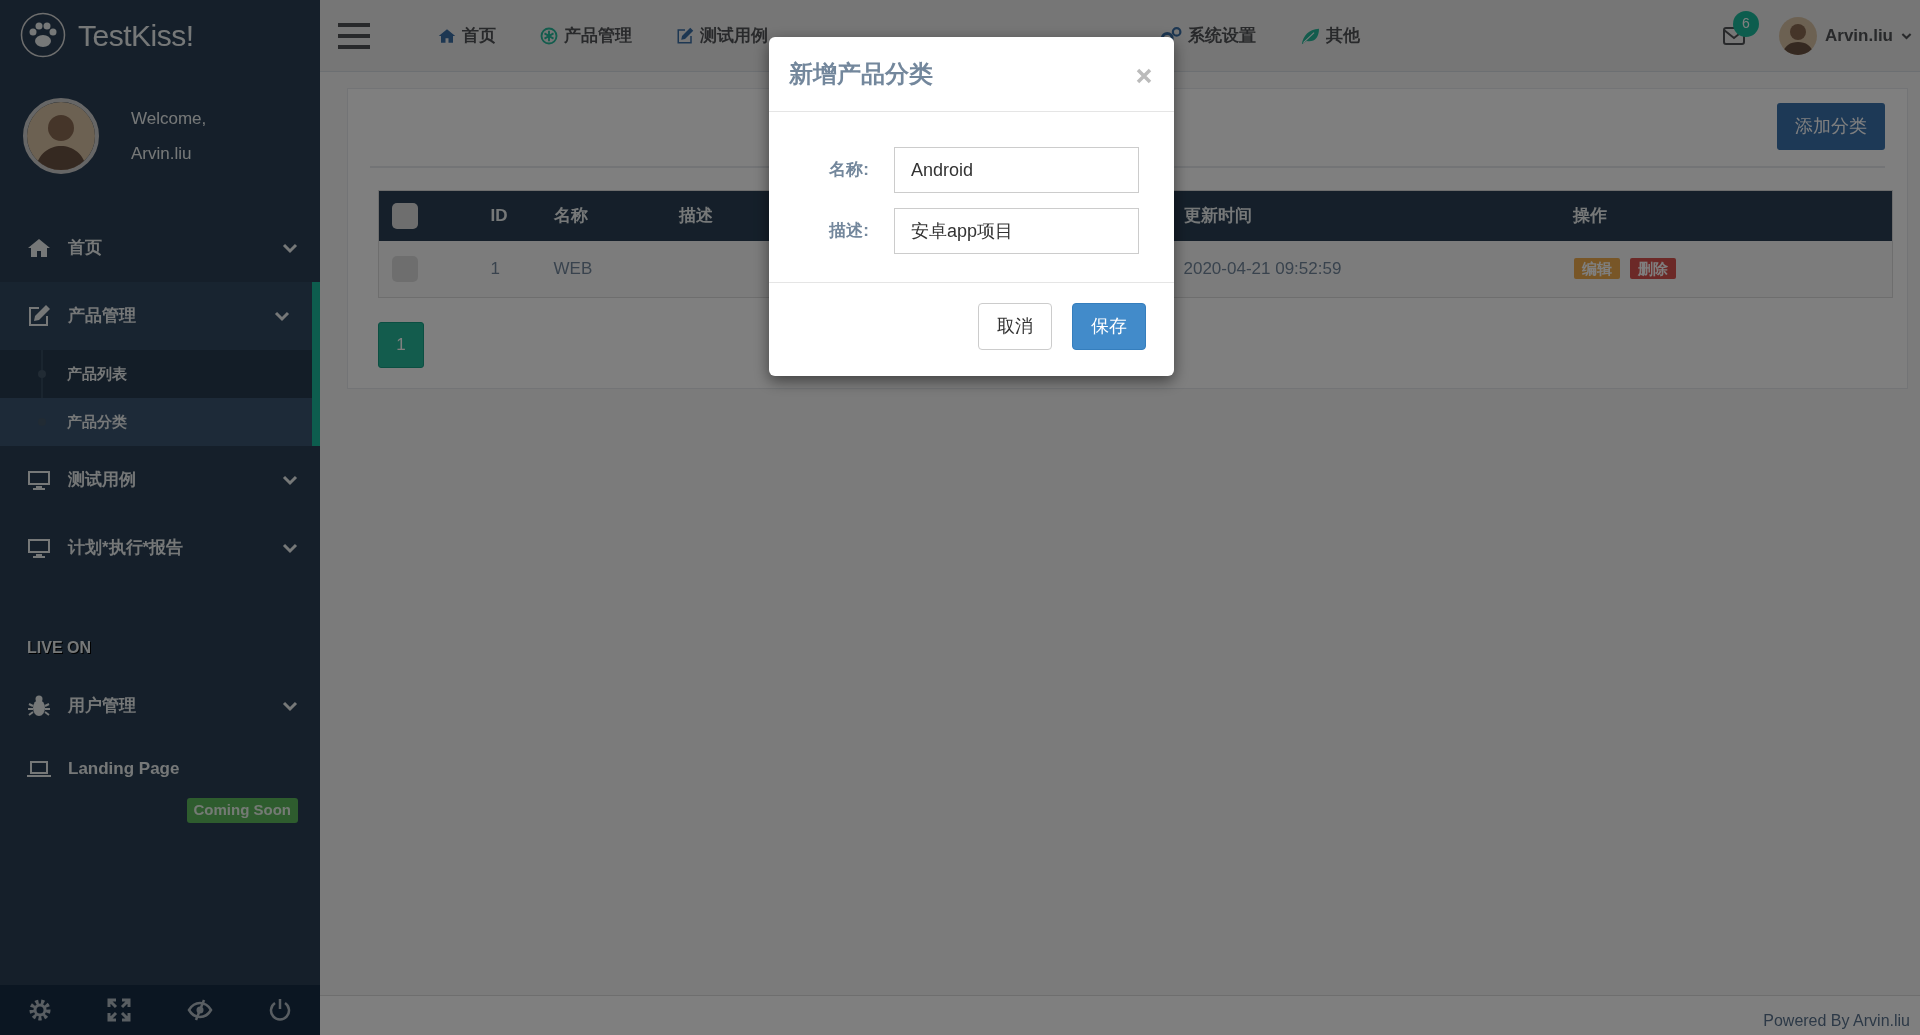  What do you see at coordinates (160, 480) in the screenshot?
I see `sidebar-item: 测试用例` at bounding box center [160, 480].